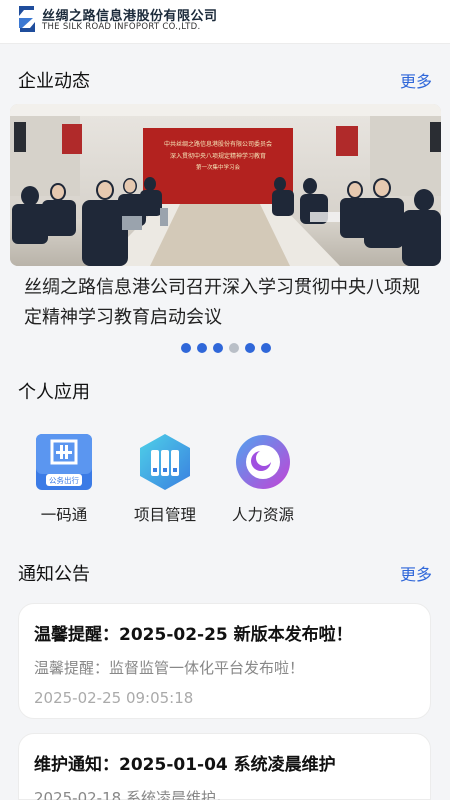 This screenshot has height=800, width=450. Describe the element at coordinates (169, 668) in the screenshot. I see `notice-description: 温馨提醒：监督监管一体化平台发布啦！` at that location.